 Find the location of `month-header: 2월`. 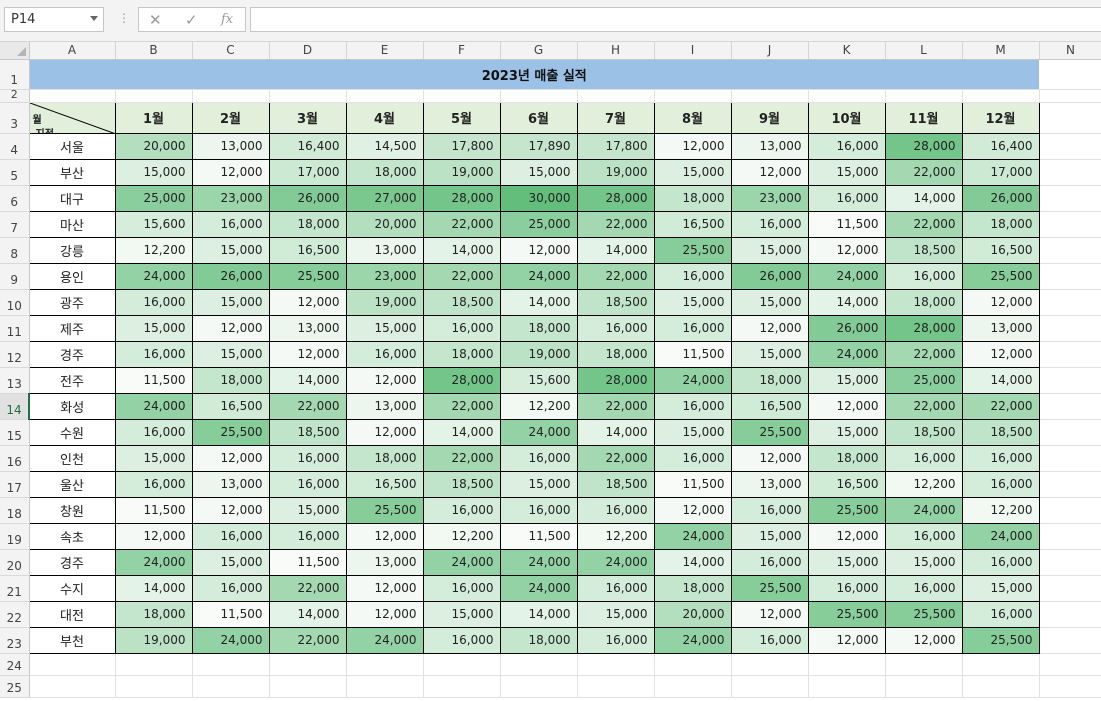

month-header: 2월 is located at coordinates (230, 117).